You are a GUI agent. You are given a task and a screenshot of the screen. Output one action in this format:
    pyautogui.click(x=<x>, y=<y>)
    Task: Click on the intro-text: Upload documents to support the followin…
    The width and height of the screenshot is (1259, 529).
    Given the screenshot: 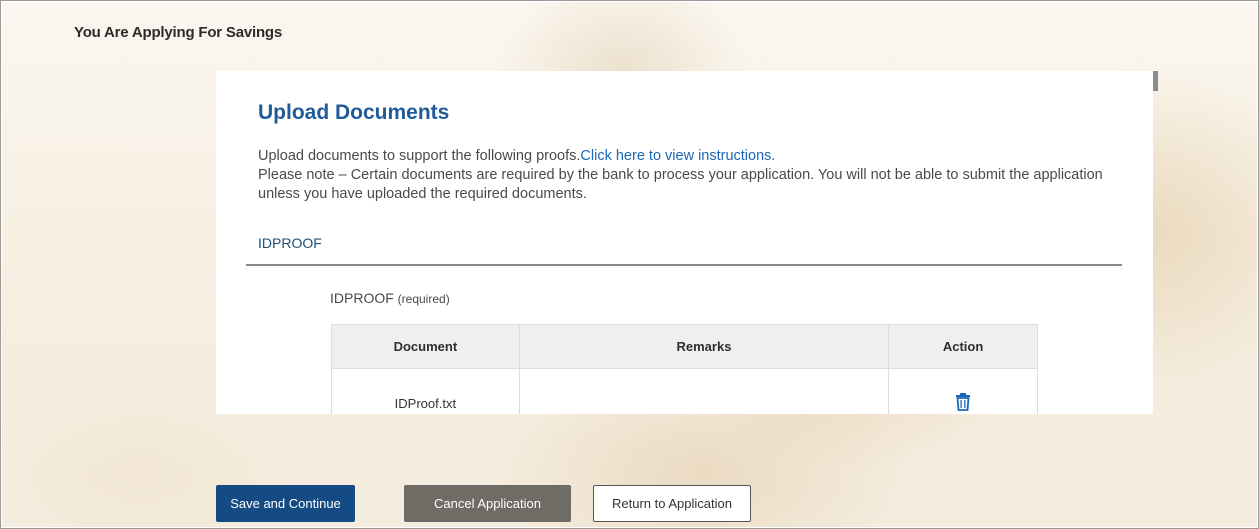 What is the action you would take?
    pyautogui.click(x=688, y=175)
    